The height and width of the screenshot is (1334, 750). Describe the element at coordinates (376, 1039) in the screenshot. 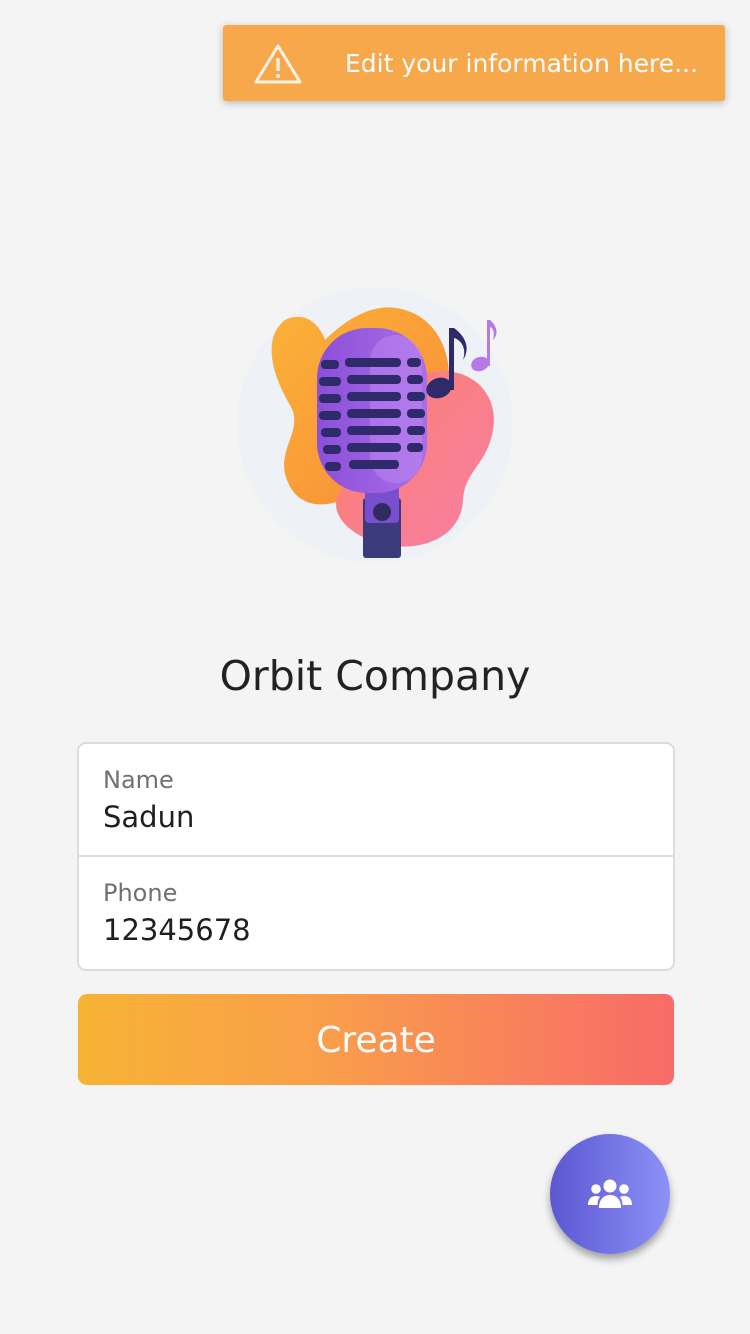

I see `create-button: Create` at that location.